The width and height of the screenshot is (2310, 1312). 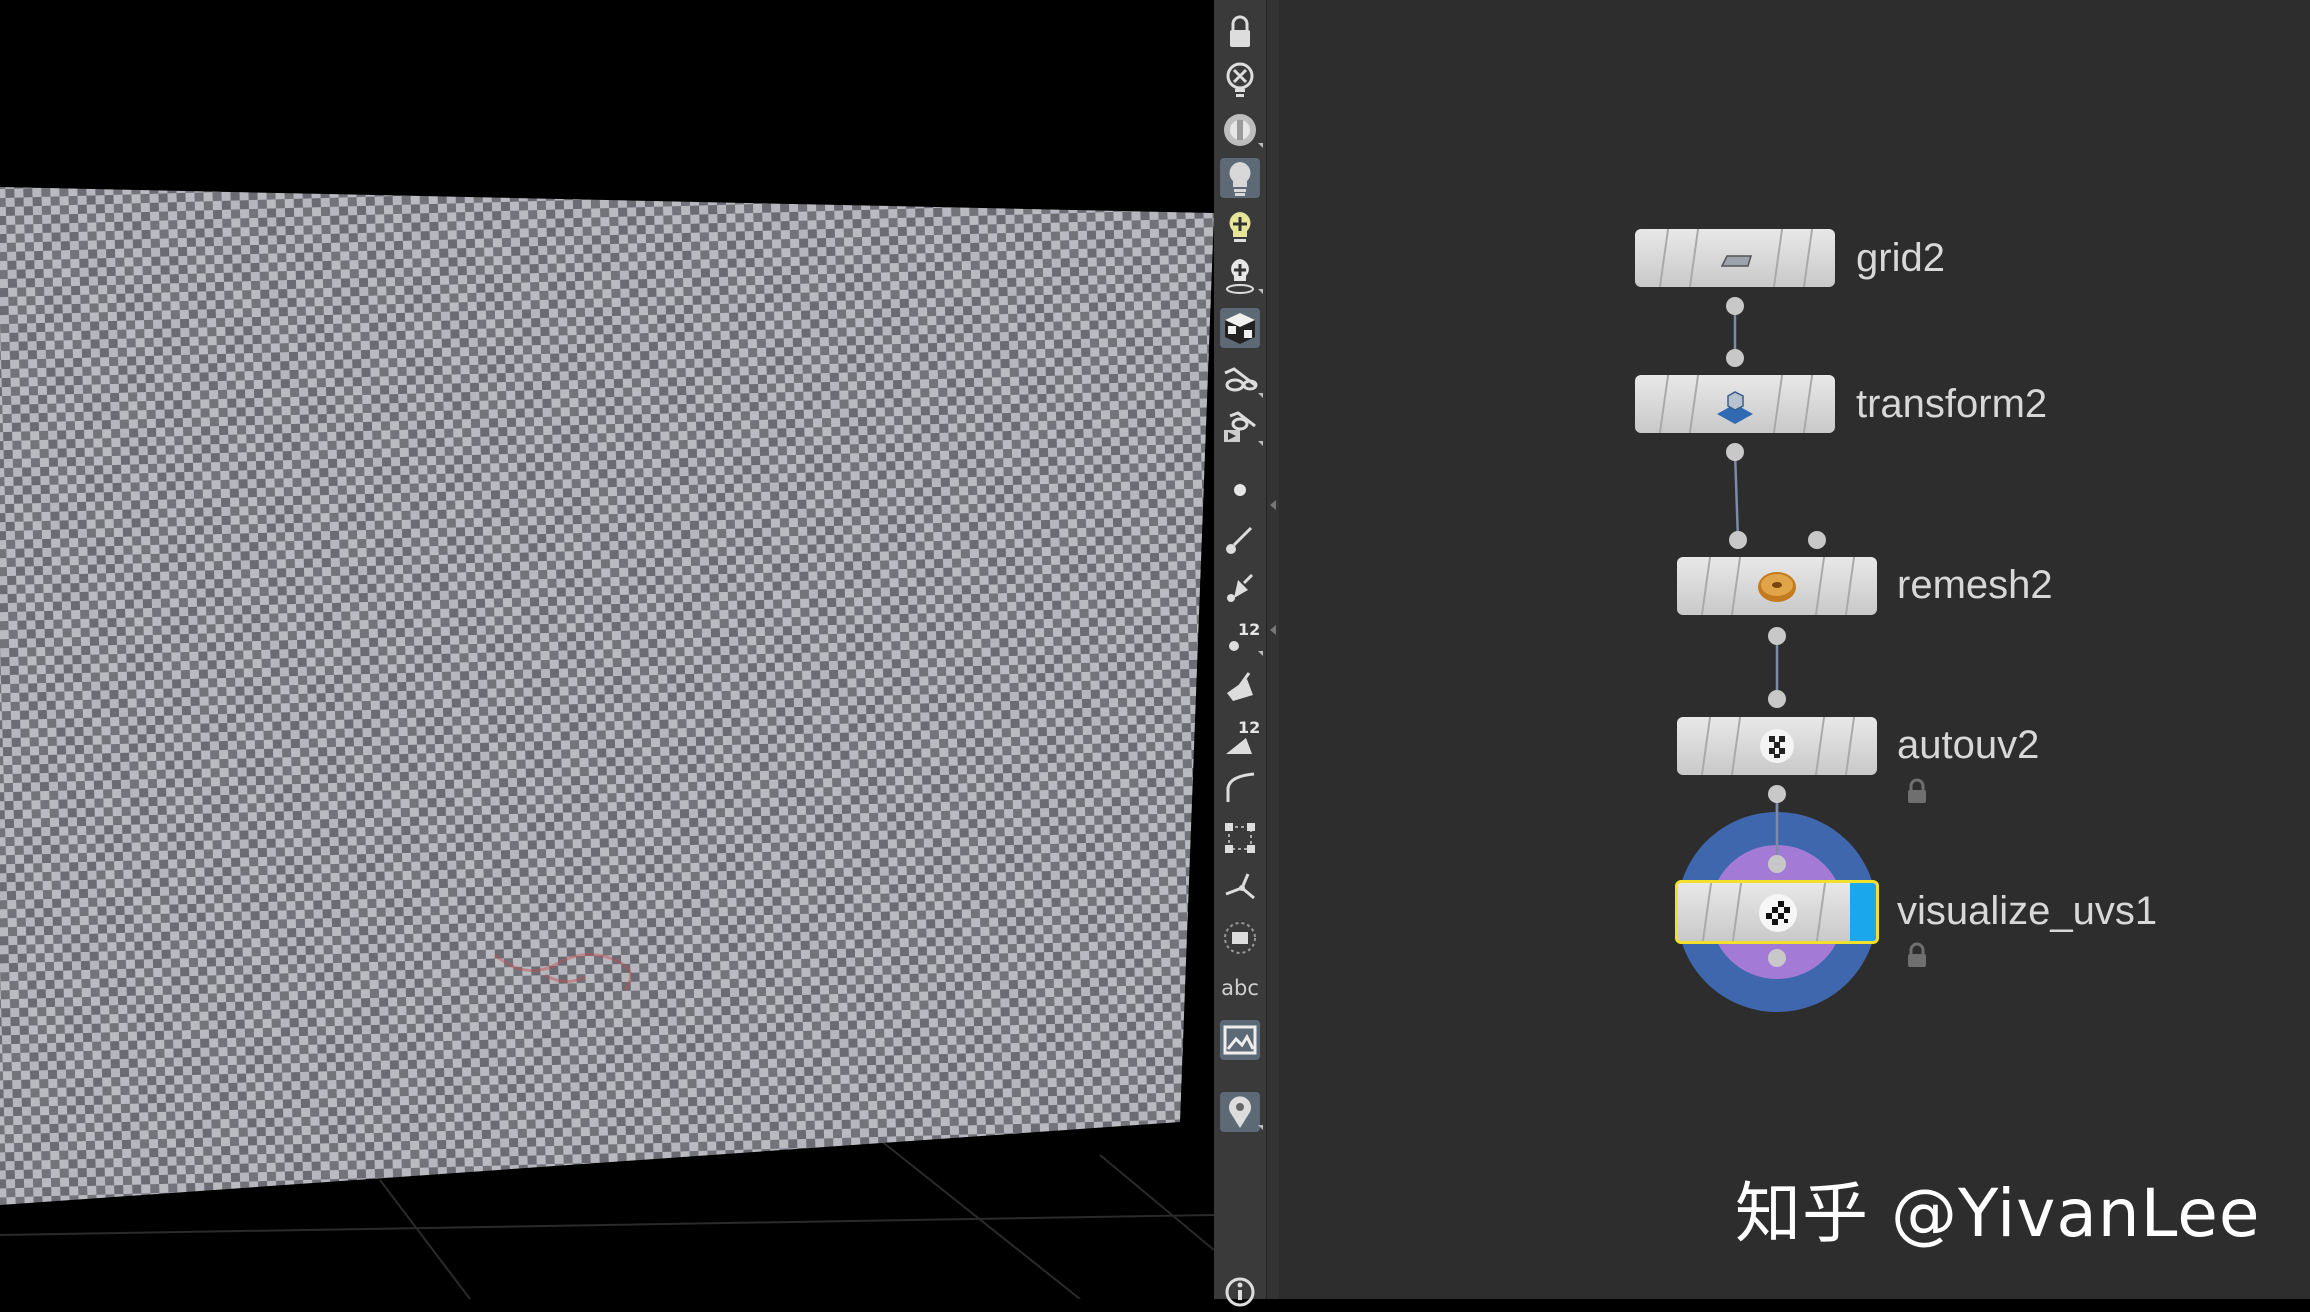 What do you see at coordinates (1240, 838) in the screenshot?
I see `bounding-box-icon` at bounding box center [1240, 838].